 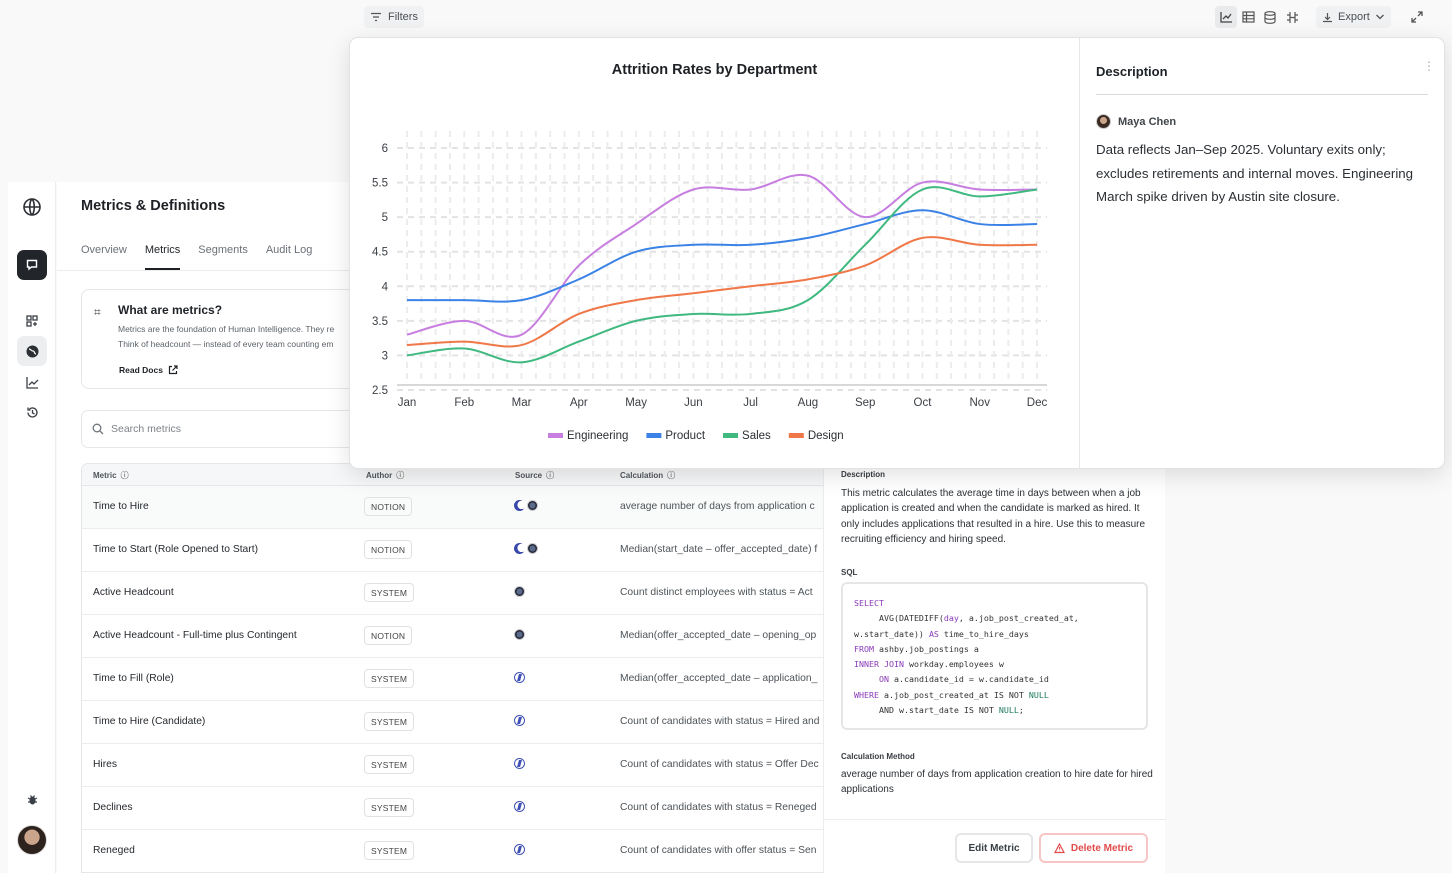 I want to click on column-header-source: Source ⓘ, so click(x=534, y=475).